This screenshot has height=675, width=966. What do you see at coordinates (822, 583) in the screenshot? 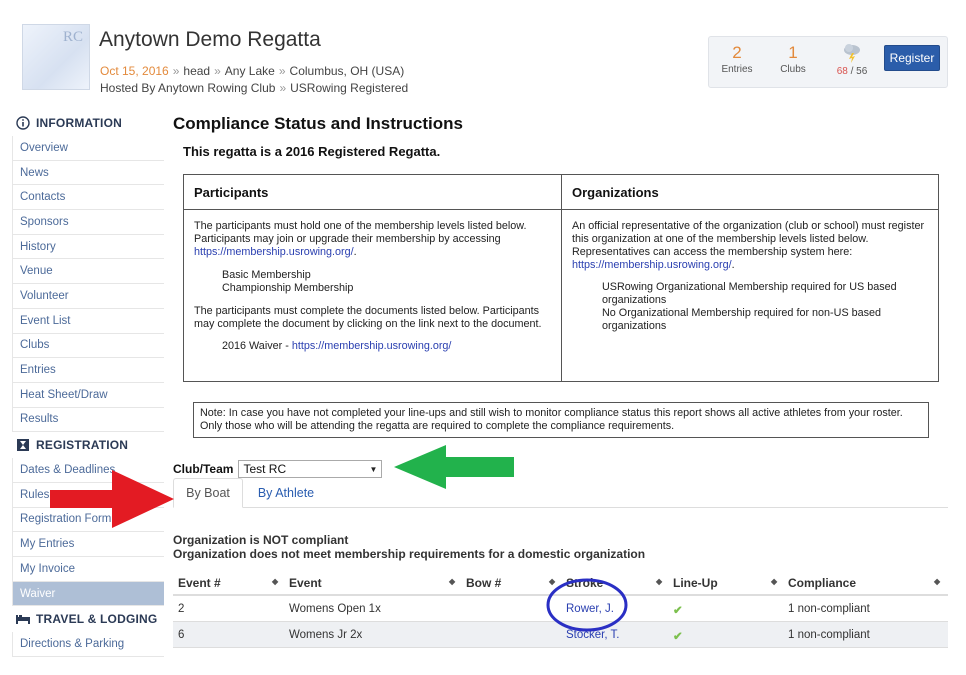
I see `col-compliance: Compliance` at bounding box center [822, 583].